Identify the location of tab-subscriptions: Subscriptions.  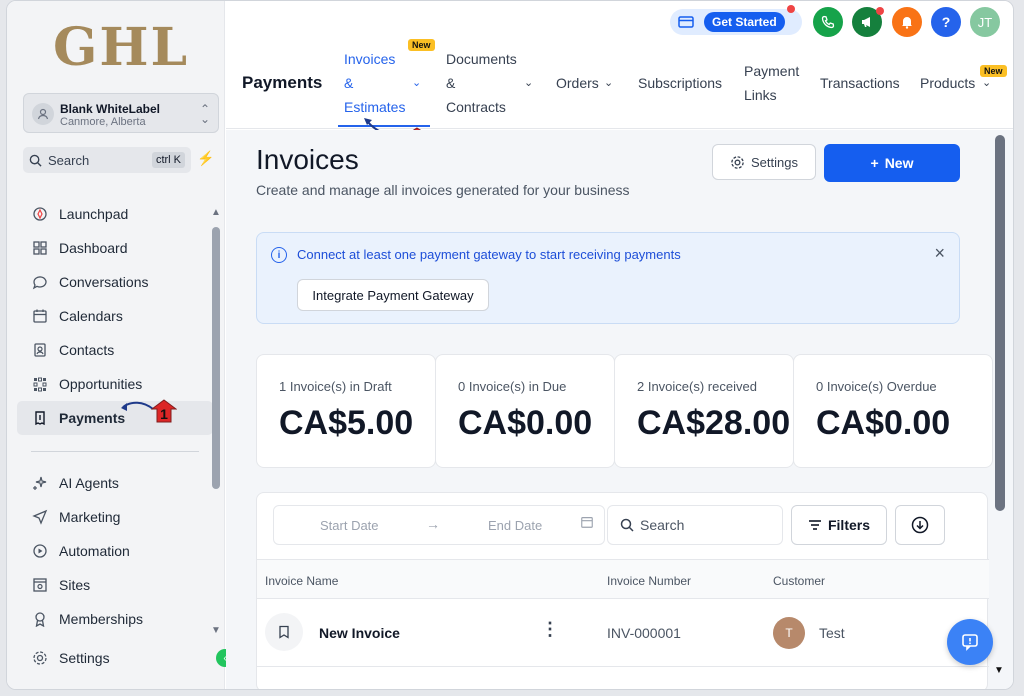
(680, 83).